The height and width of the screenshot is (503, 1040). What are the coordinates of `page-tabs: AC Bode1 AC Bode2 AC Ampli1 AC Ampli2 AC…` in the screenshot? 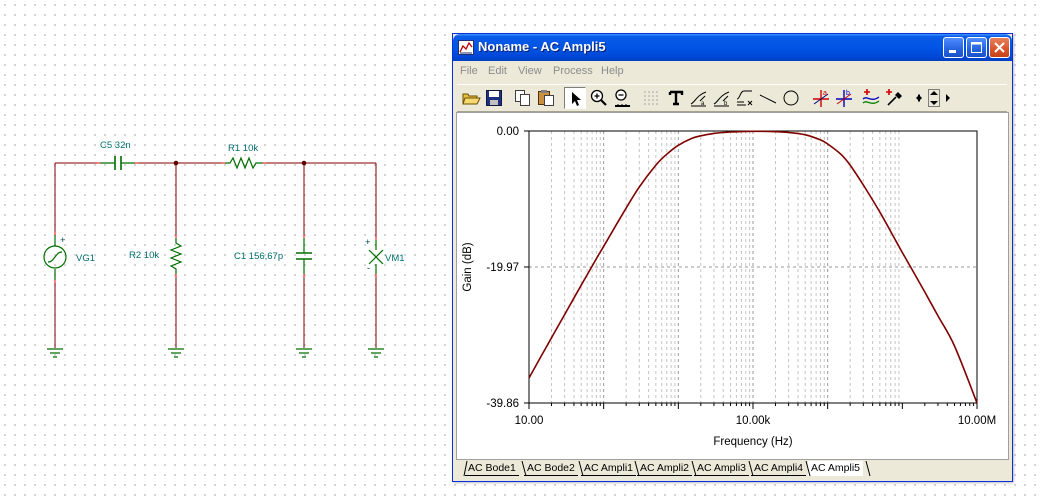 It's located at (731, 469).